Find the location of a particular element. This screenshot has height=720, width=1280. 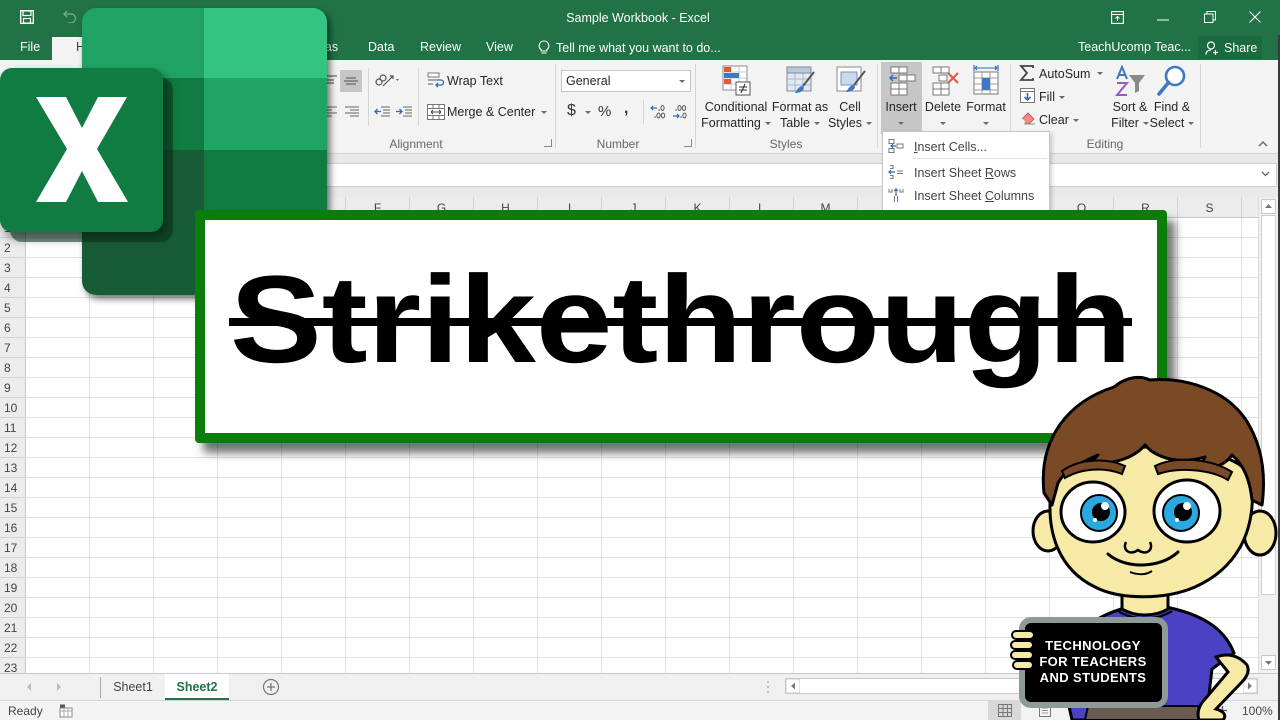

cell-M20 is located at coordinates (826, 608).